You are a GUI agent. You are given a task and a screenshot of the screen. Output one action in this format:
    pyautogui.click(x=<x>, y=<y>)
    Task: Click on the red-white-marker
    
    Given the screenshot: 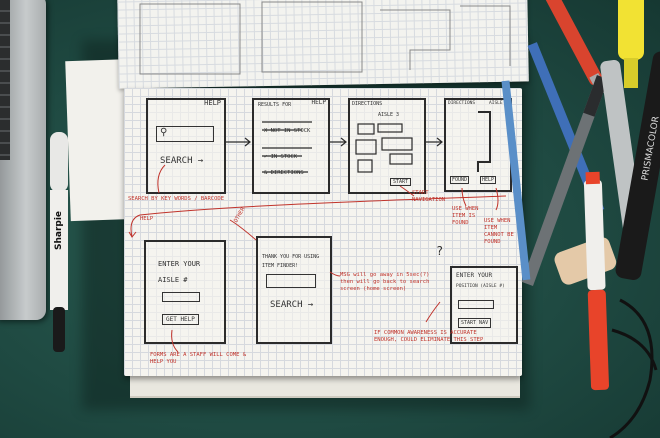 What is the action you would take?
    pyautogui.click(x=596, y=281)
    